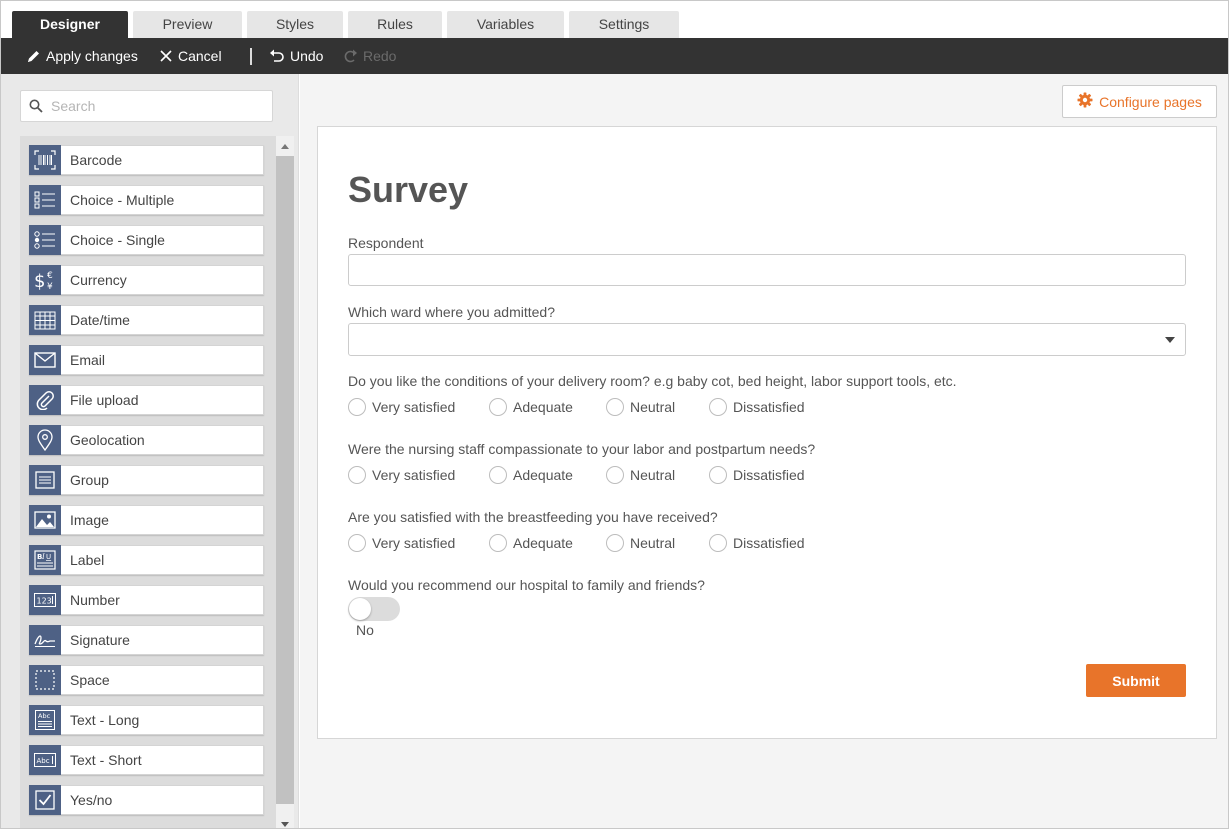  I want to click on recommend-toggle, so click(374, 609).